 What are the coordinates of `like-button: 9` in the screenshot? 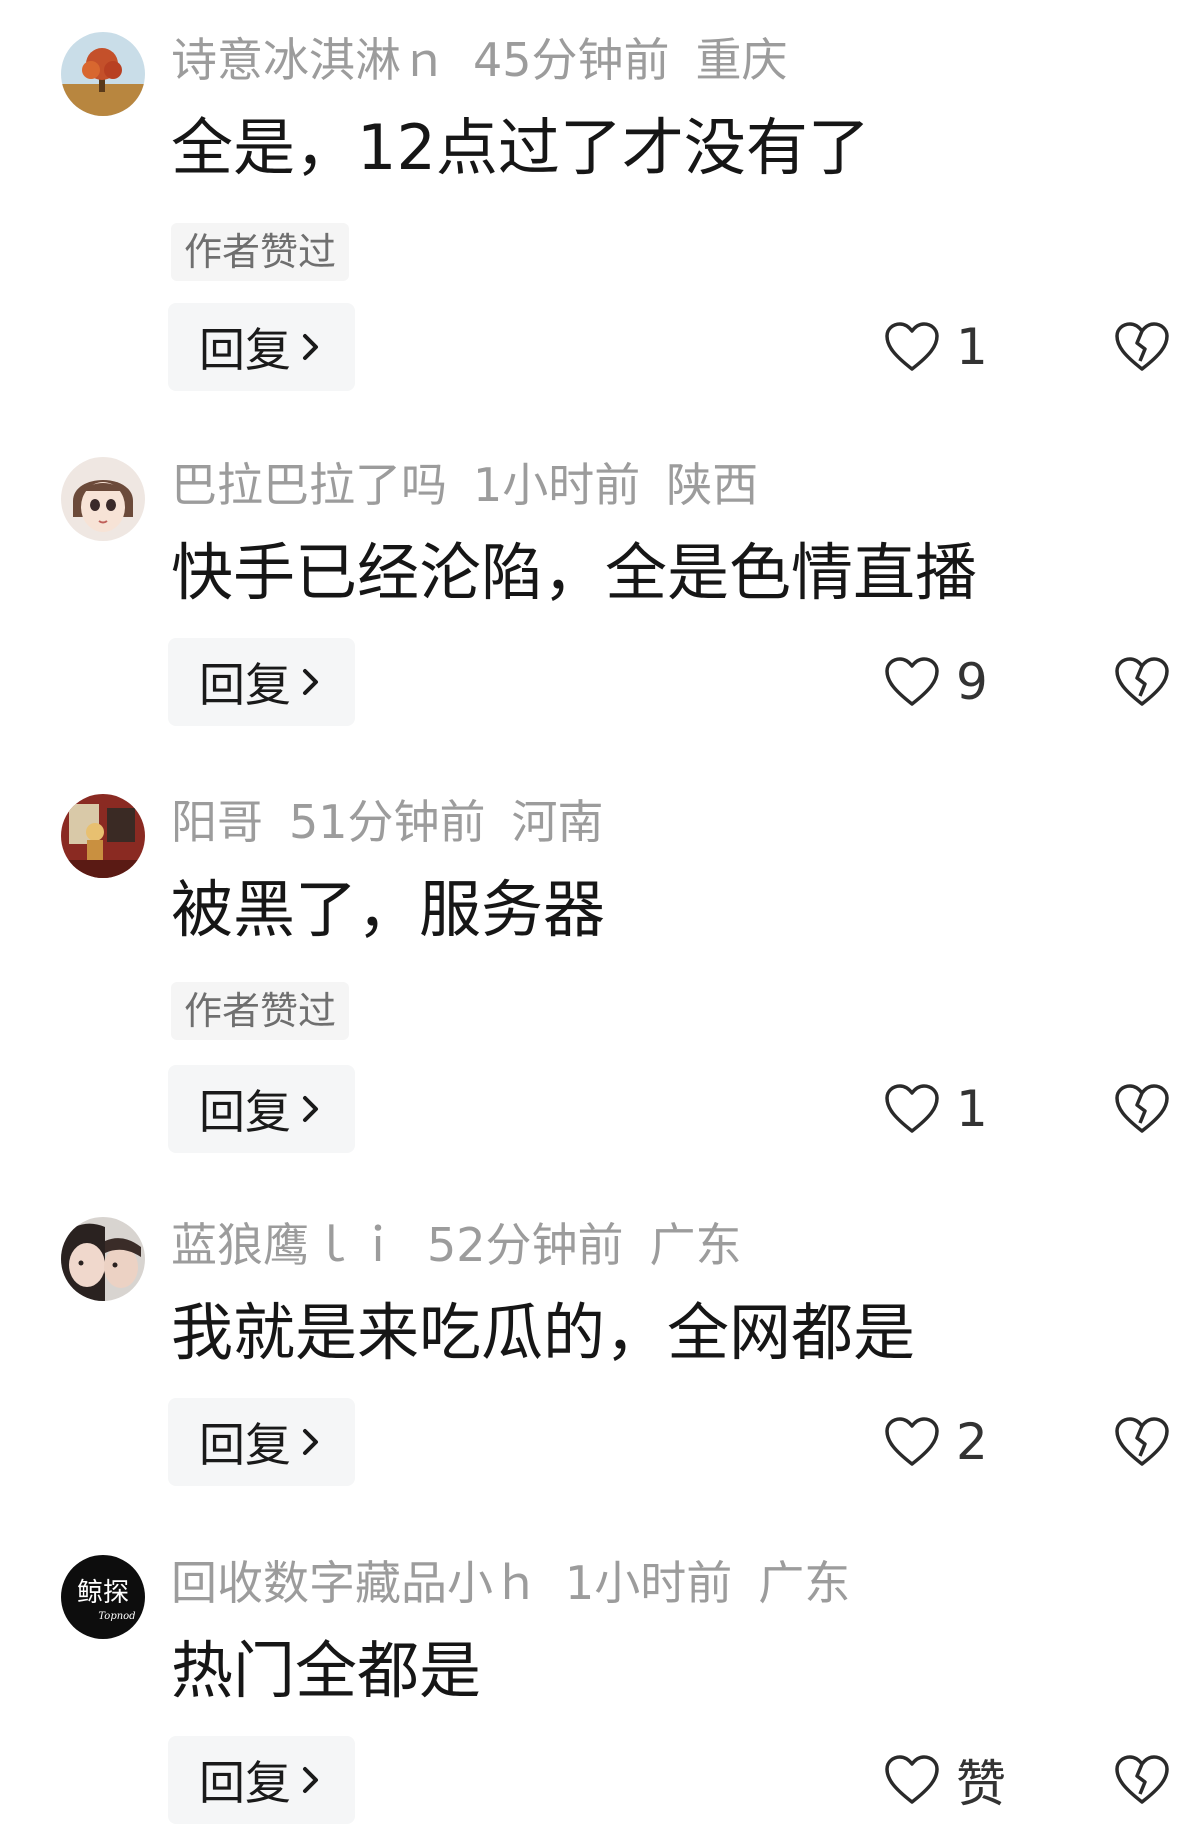 It's located at (936, 682).